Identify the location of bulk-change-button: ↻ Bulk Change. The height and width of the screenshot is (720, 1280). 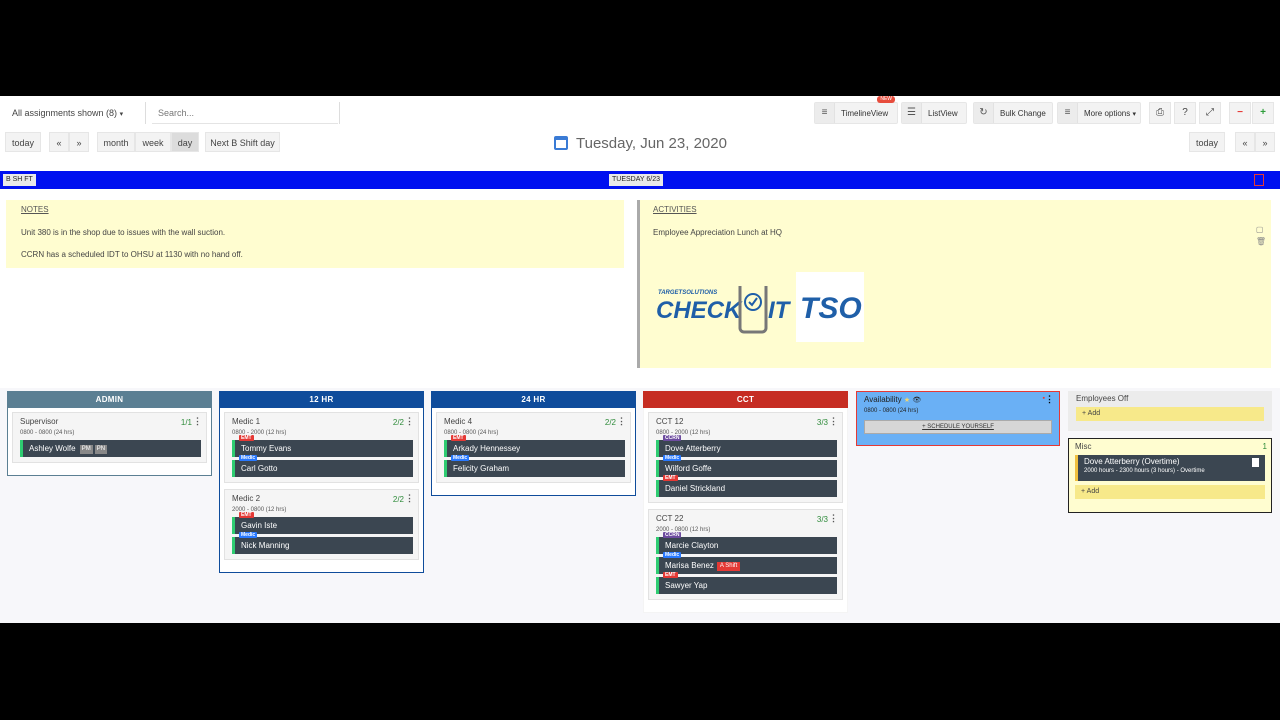
(1013, 113).